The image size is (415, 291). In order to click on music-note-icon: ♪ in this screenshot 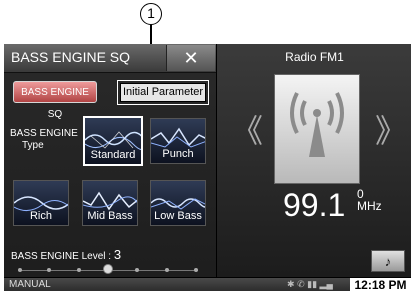, I will do `click(388, 261)`.